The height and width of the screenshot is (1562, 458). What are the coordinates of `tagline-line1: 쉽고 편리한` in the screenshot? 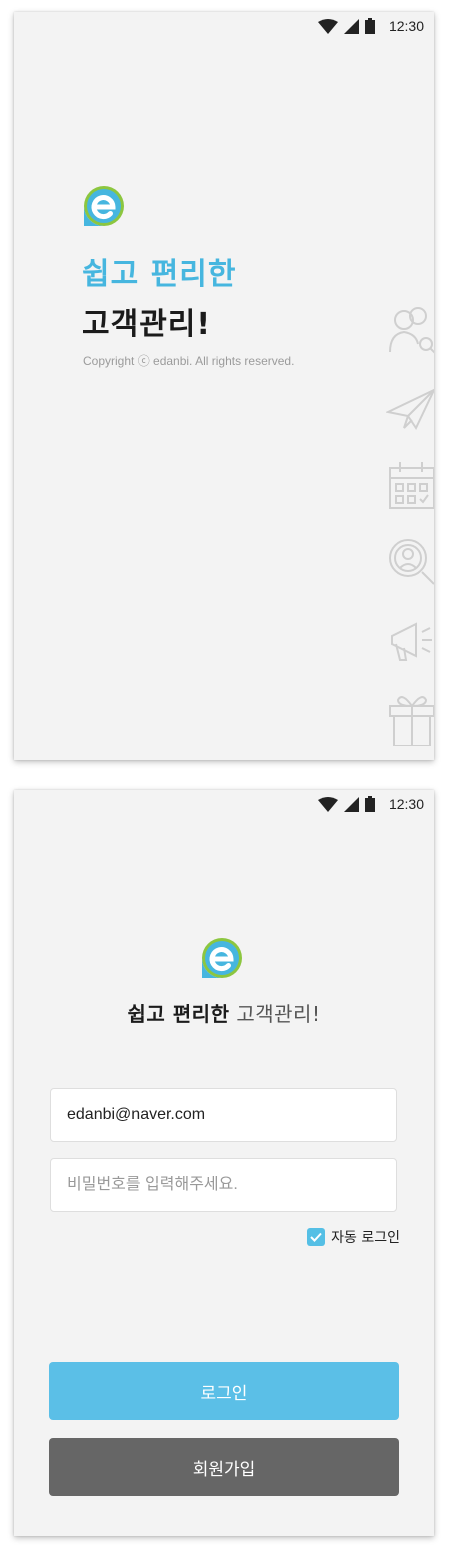 It's located at (159, 274).